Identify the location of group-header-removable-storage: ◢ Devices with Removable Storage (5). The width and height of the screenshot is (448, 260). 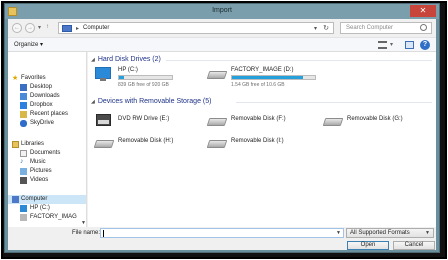
(151, 101).